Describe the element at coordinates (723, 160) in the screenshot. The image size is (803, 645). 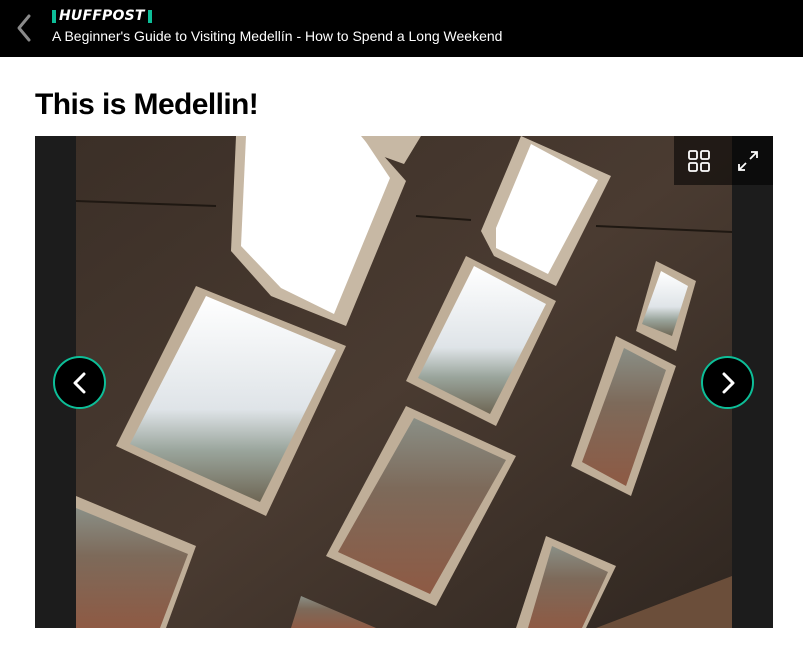
I see `gallery-controls` at that location.